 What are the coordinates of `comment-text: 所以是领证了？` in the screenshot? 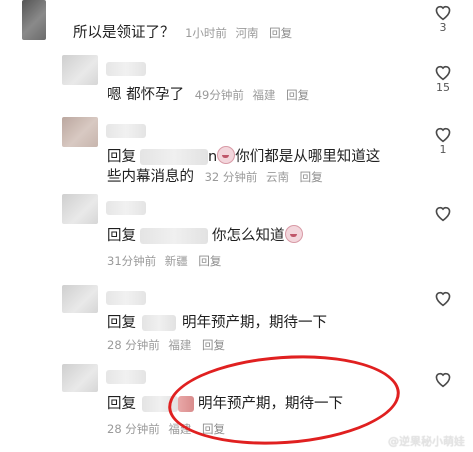 It's located at (124, 33).